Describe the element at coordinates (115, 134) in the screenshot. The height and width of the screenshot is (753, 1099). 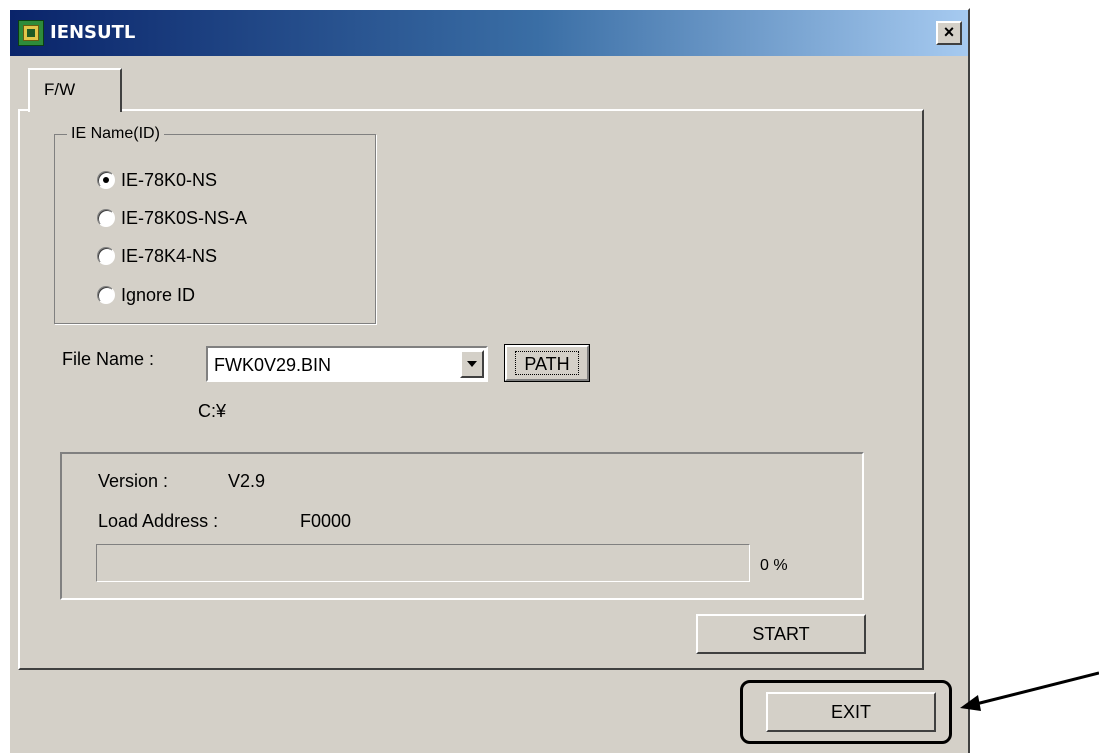
I see `ie-name-legend: IE Name(ID)` at that location.